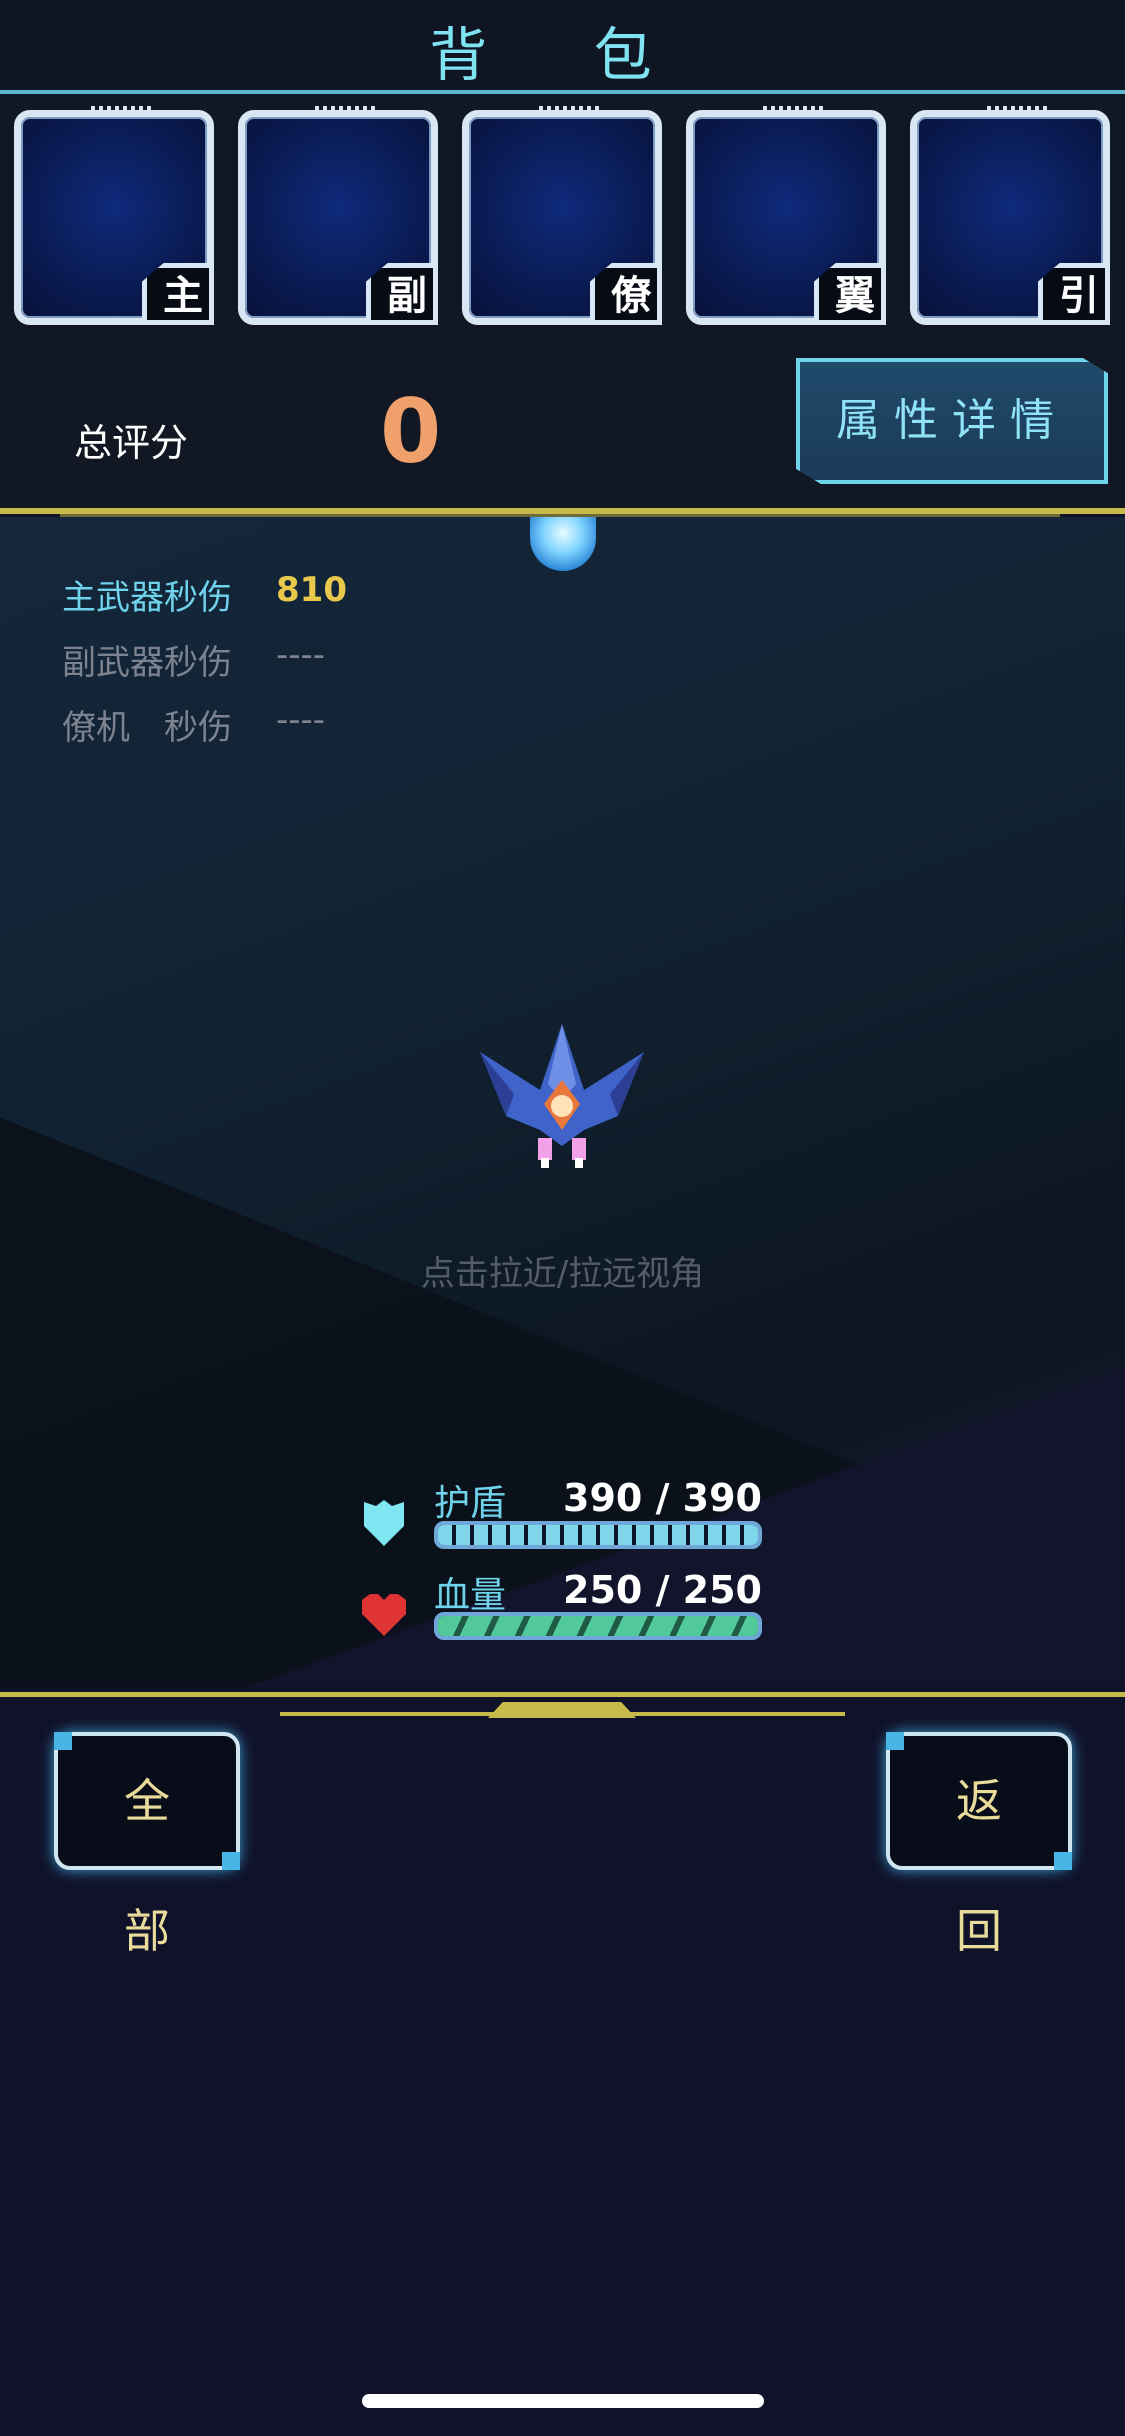  Describe the element at coordinates (131, 443) in the screenshot. I see `score-label: 总评分` at that location.